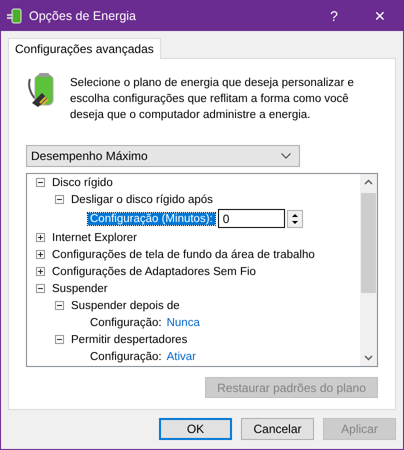 The image size is (404, 450). What do you see at coordinates (183, 322) in the screenshot?
I see `setting-value: Nunca` at bounding box center [183, 322].